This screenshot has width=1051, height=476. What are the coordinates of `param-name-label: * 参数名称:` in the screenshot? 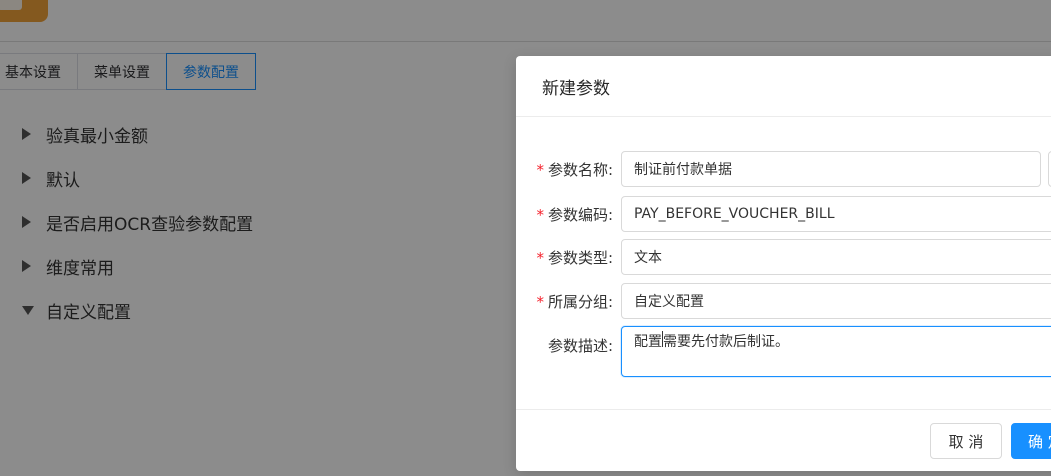 It's located at (574, 170).